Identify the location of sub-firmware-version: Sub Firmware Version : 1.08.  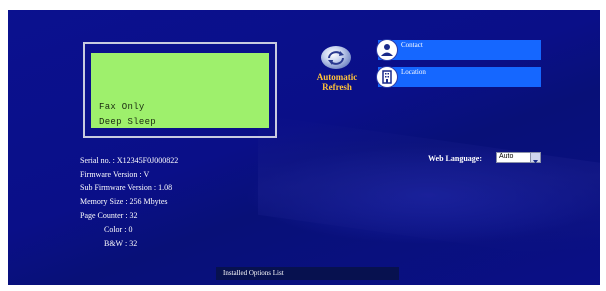
(126, 187).